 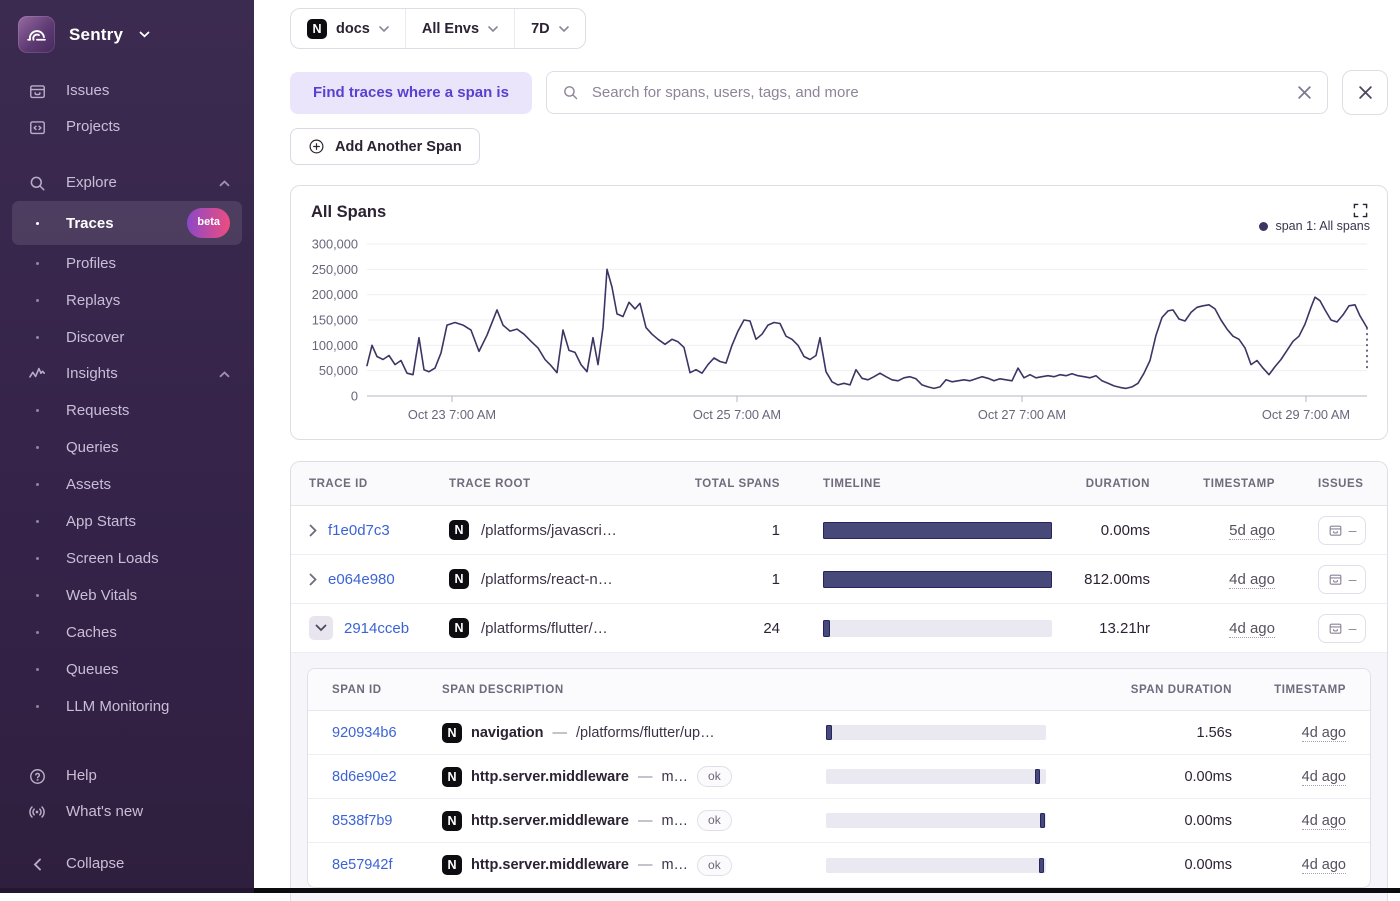 I want to click on project-selector: N docs, so click(x=348, y=28).